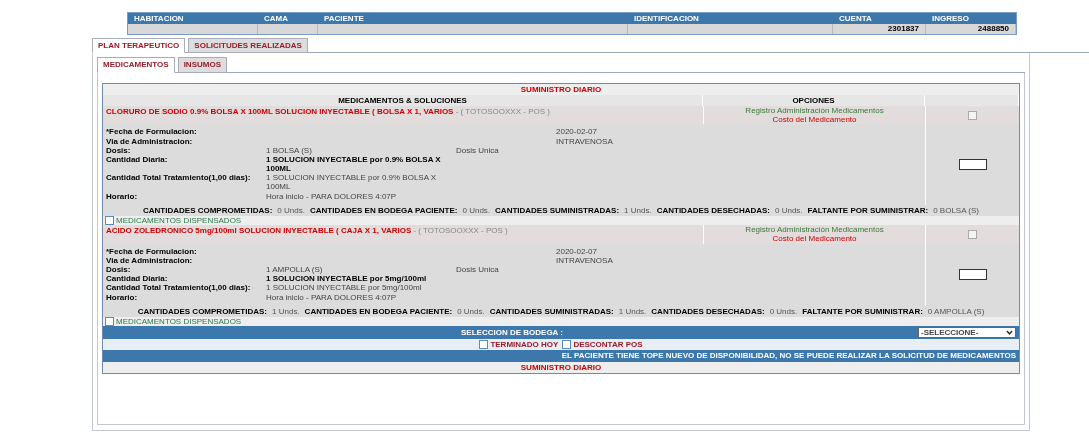 The width and height of the screenshot is (1089, 433). Describe the element at coordinates (730, 19) in the screenshot. I see `column-header: IDENTIFICACION` at that location.